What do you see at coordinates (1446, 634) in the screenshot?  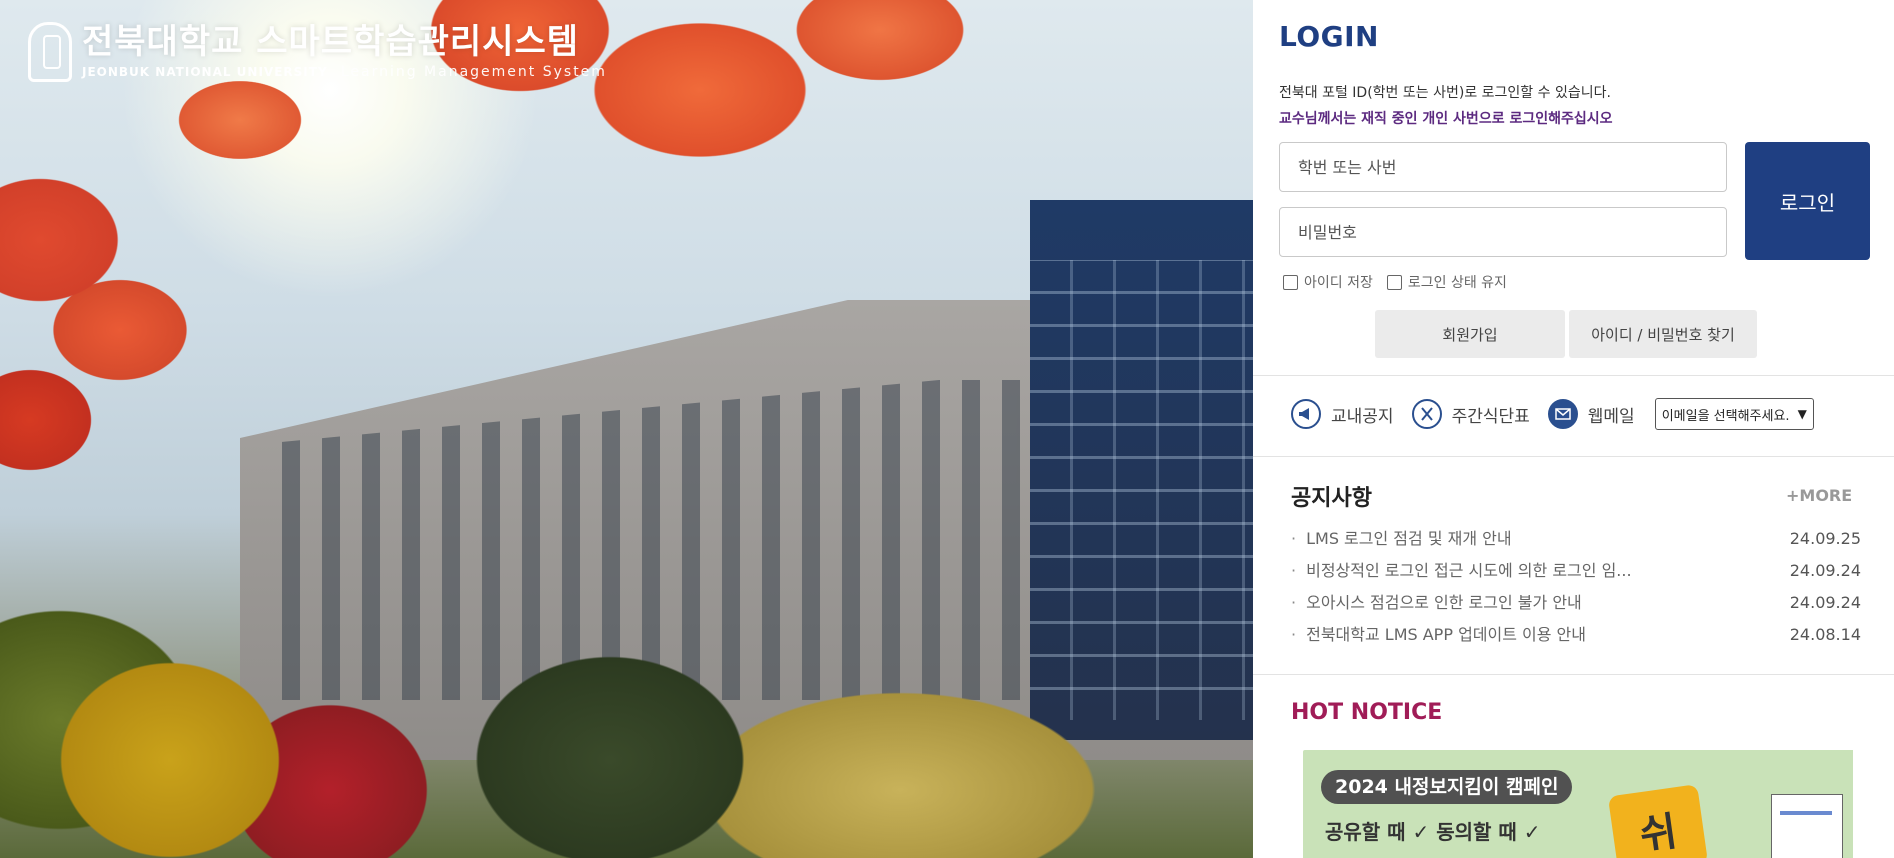 I see `notice-title: 전북대학교 LMS APP 업데이트 이용 안내` at bounding box center [1446, 634].